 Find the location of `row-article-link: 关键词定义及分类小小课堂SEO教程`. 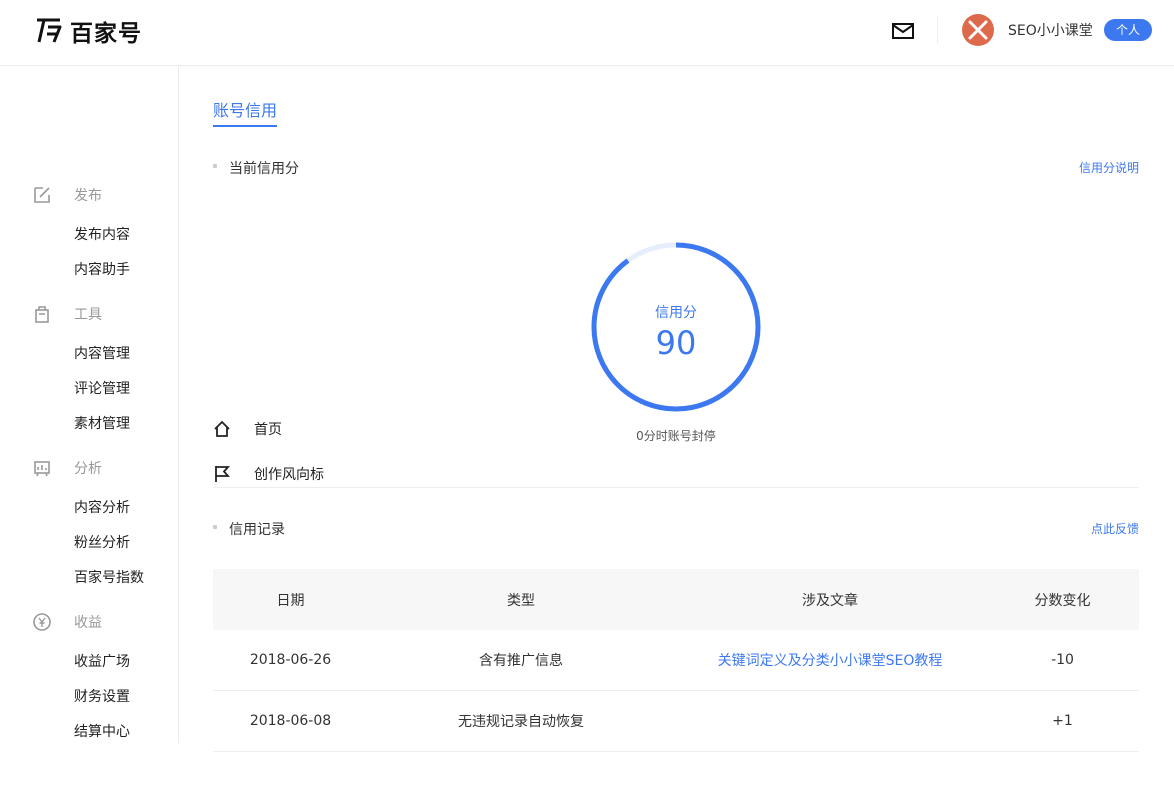

row-article-link: 关键词定义及分类小小课堂SEO教程 is located at coordinates (830, 660).